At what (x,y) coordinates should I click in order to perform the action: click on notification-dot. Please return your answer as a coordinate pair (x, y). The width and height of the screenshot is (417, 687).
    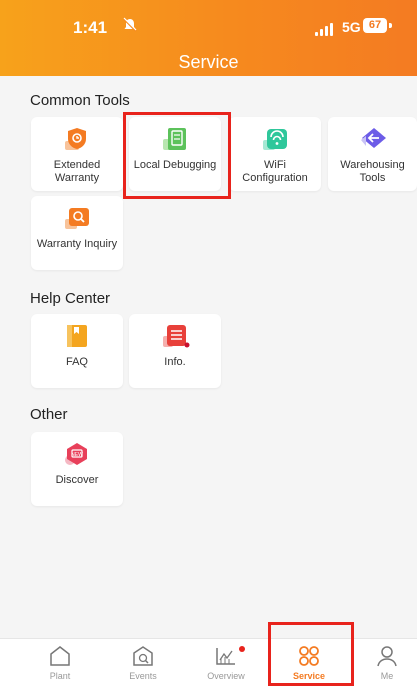
    Looking at the image, I should click on (242, 649).